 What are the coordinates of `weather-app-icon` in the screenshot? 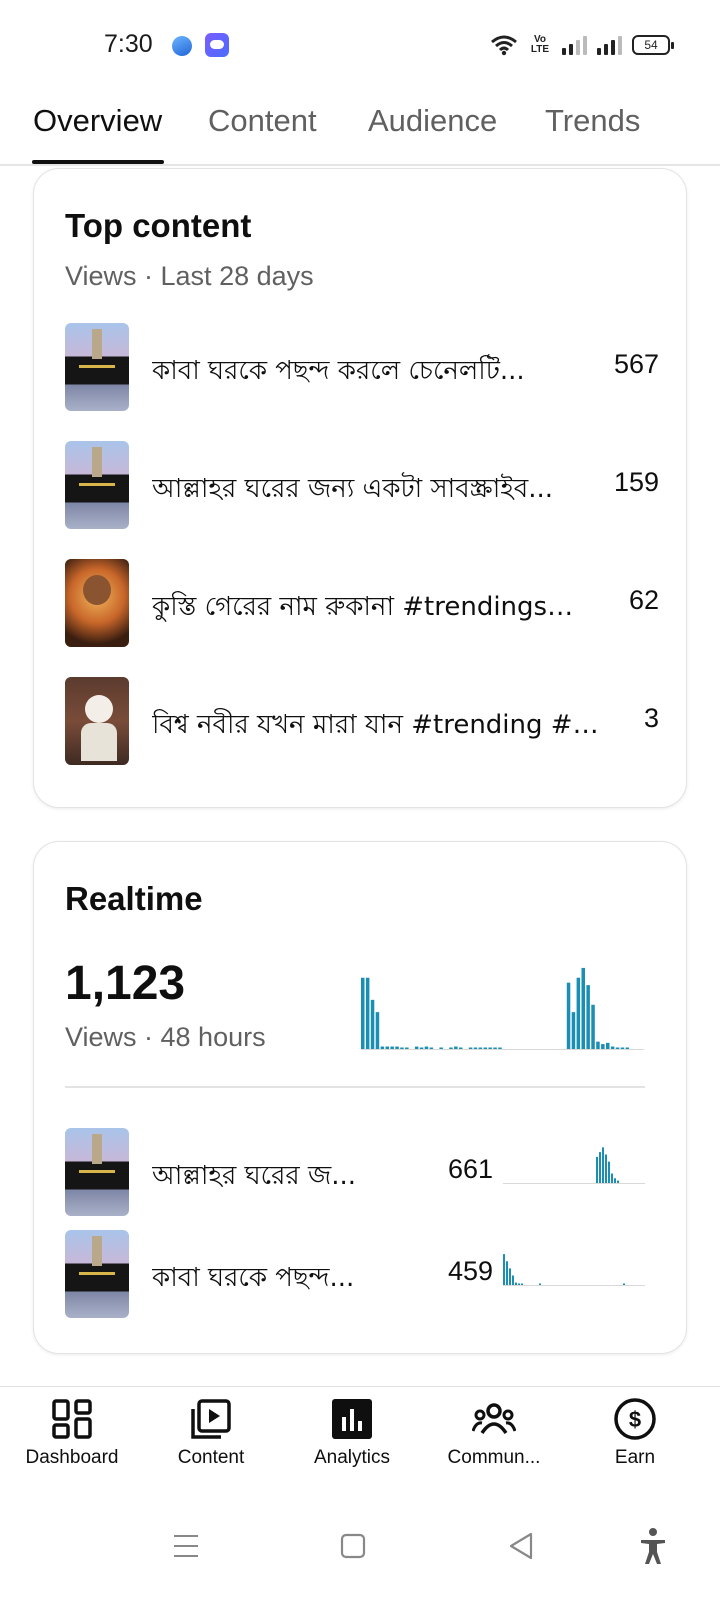 It's located at (217, 45).